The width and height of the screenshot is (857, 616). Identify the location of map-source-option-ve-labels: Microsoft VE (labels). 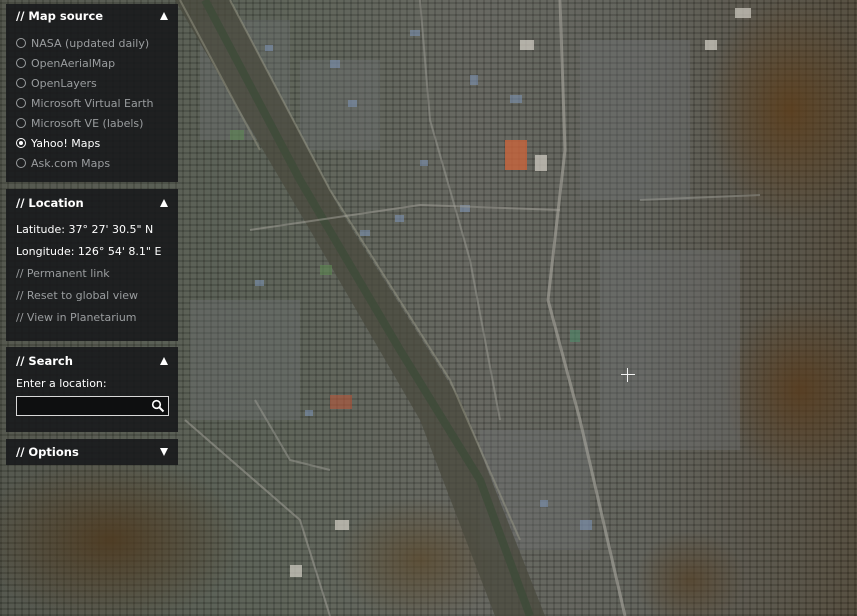
(92, 123).